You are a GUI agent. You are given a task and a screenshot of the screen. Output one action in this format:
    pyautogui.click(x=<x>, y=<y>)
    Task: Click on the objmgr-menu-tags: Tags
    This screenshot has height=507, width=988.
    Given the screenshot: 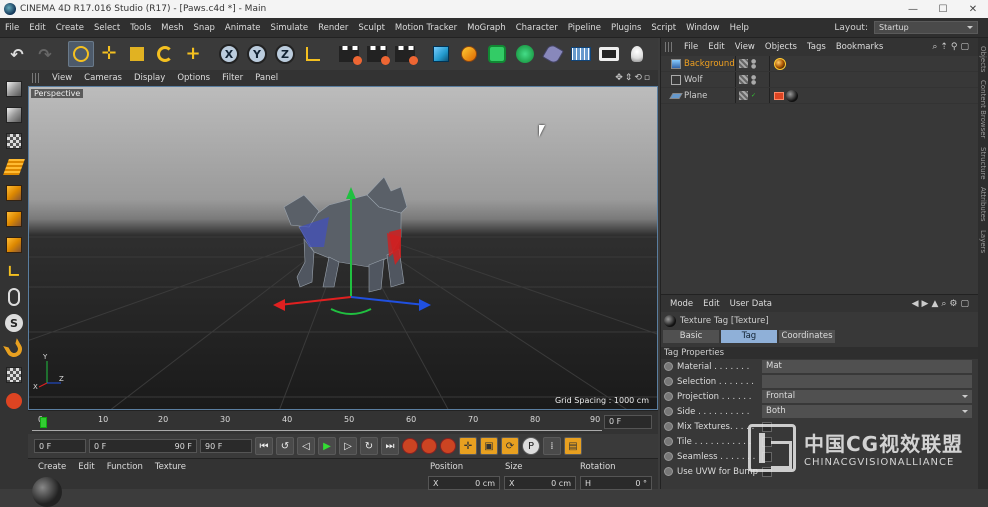 What is the action you would take?
    pyautogui.click(x=816, y=47)
    